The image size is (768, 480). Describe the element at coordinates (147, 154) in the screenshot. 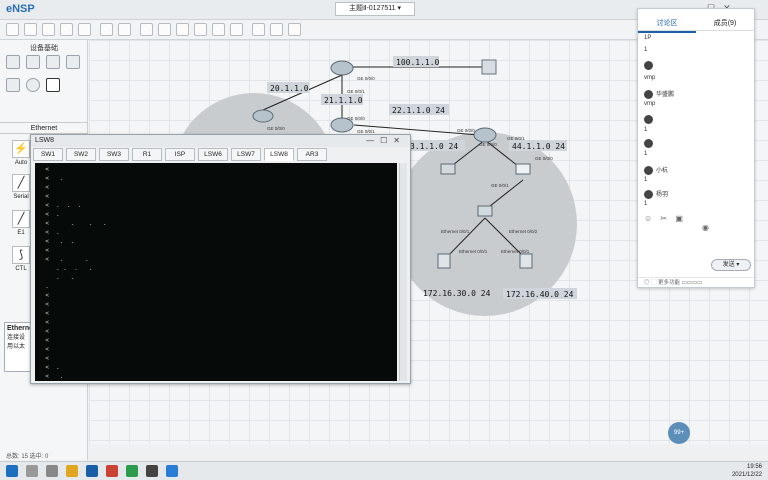

I see `tab-r1: R1` at that location.